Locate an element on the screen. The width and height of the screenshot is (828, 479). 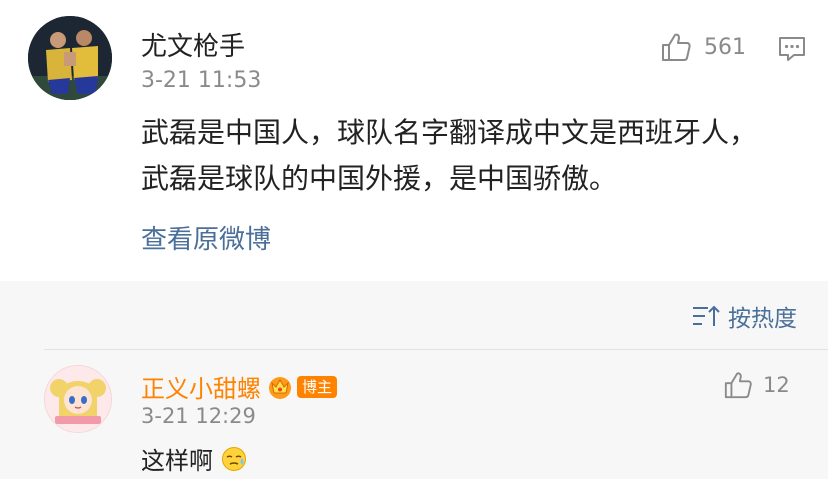
comment-author-avatar is located at coordinates (78, 399).